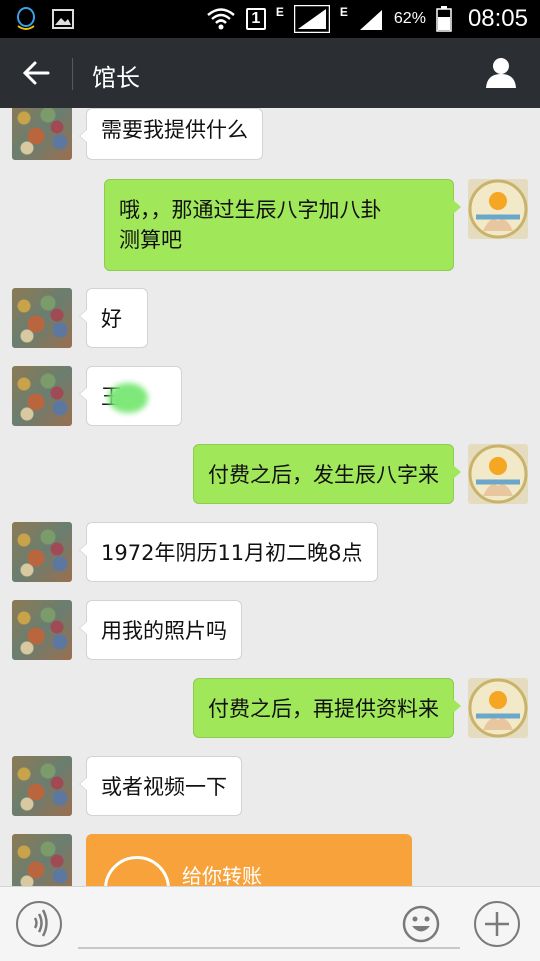 Image resolution: width=540 pixels, height=961 pixels. What do you see at coordinates (36, 73) in the screenshot?
I see `back-arrow-icon` at bounding box center [36, 73].